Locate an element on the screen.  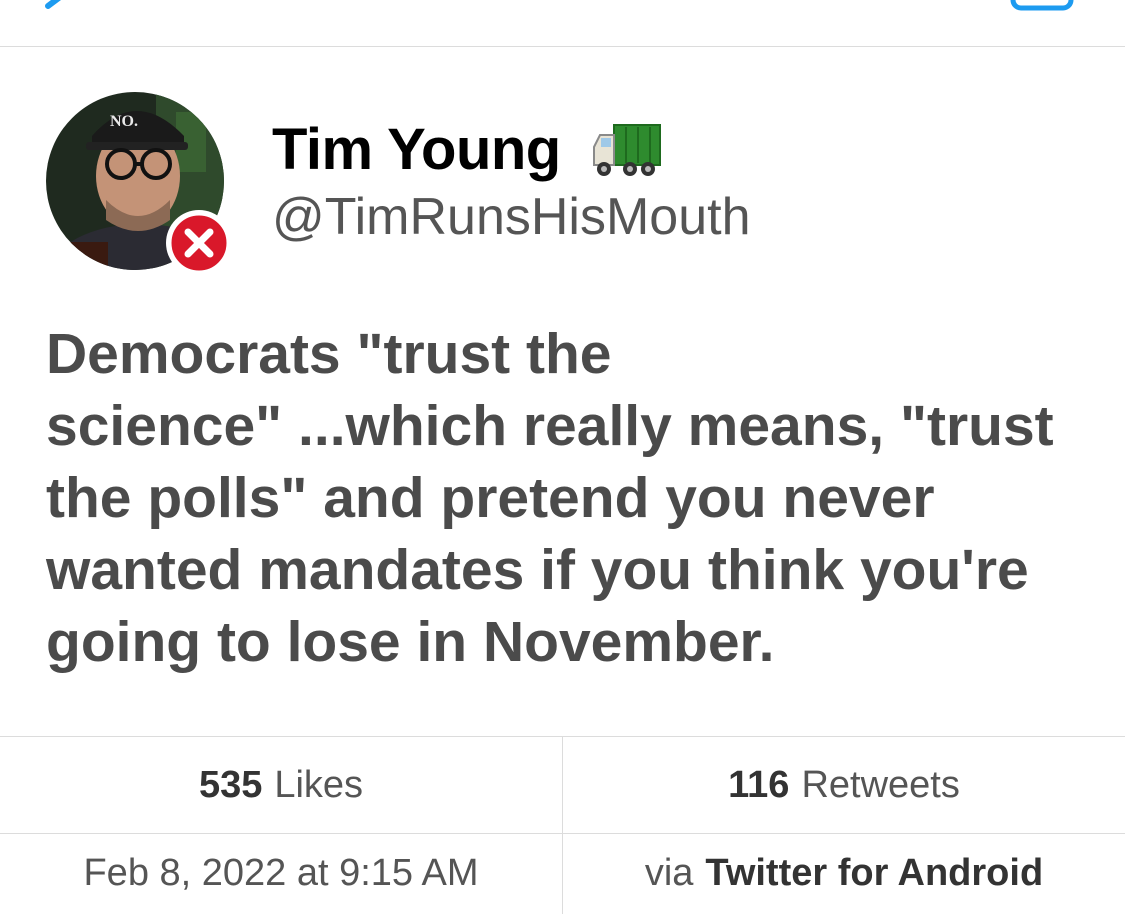
via-label: via is located at coordinates (669, 872).